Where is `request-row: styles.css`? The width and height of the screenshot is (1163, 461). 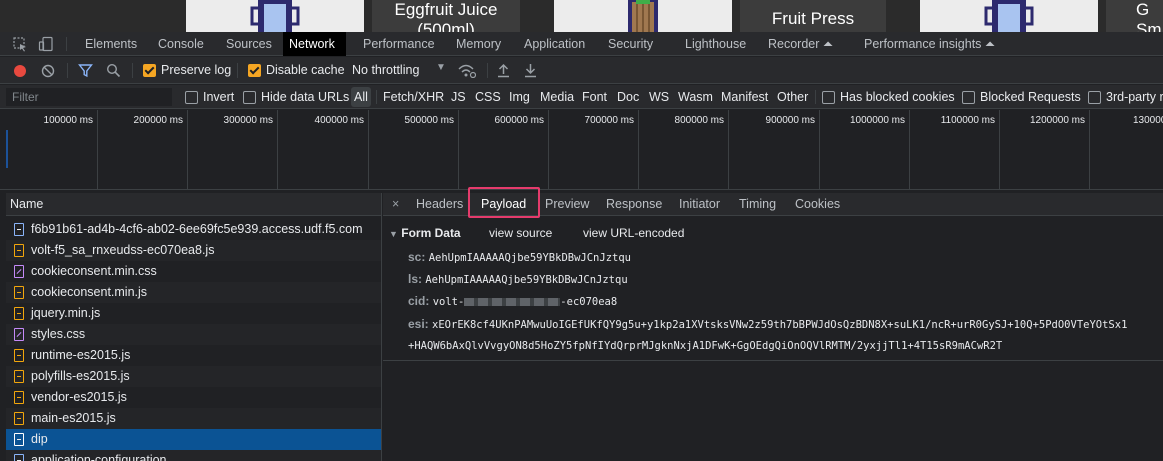
request-row: styles.css is located at coordinates (193, 334).